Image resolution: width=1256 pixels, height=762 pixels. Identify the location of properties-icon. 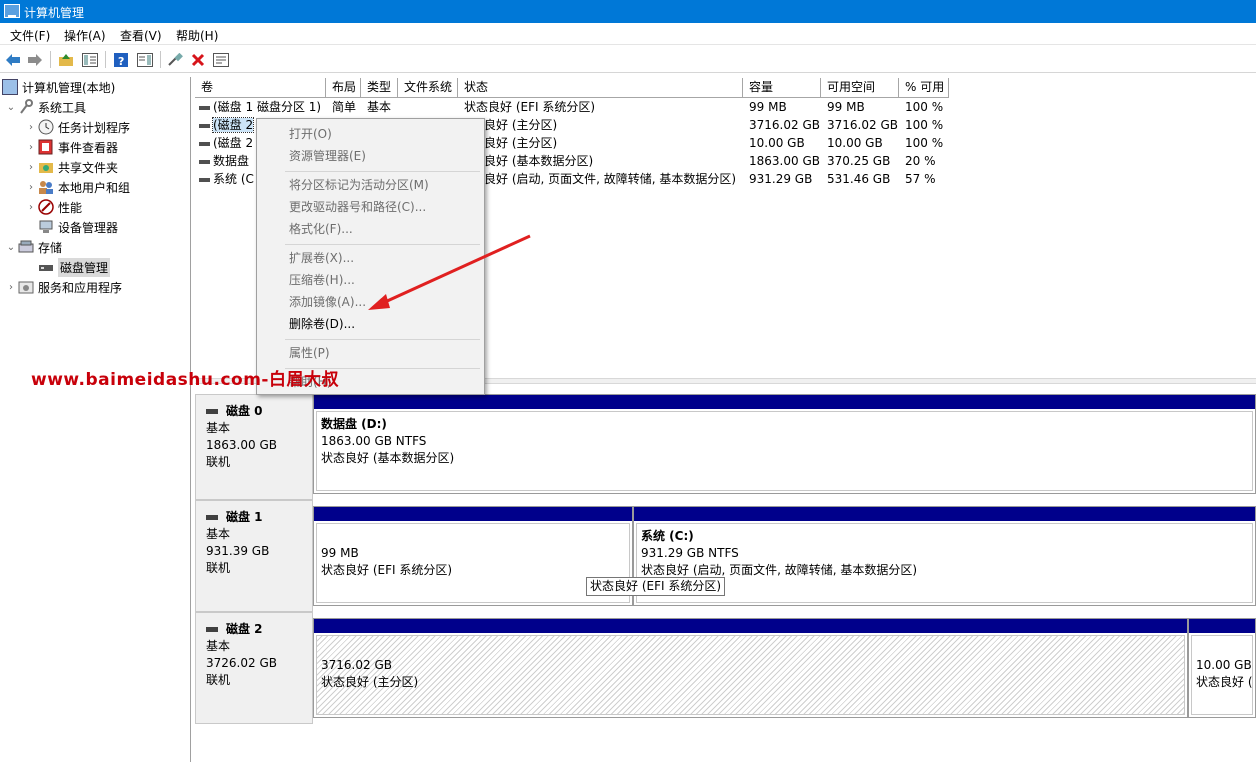
(221, 59).